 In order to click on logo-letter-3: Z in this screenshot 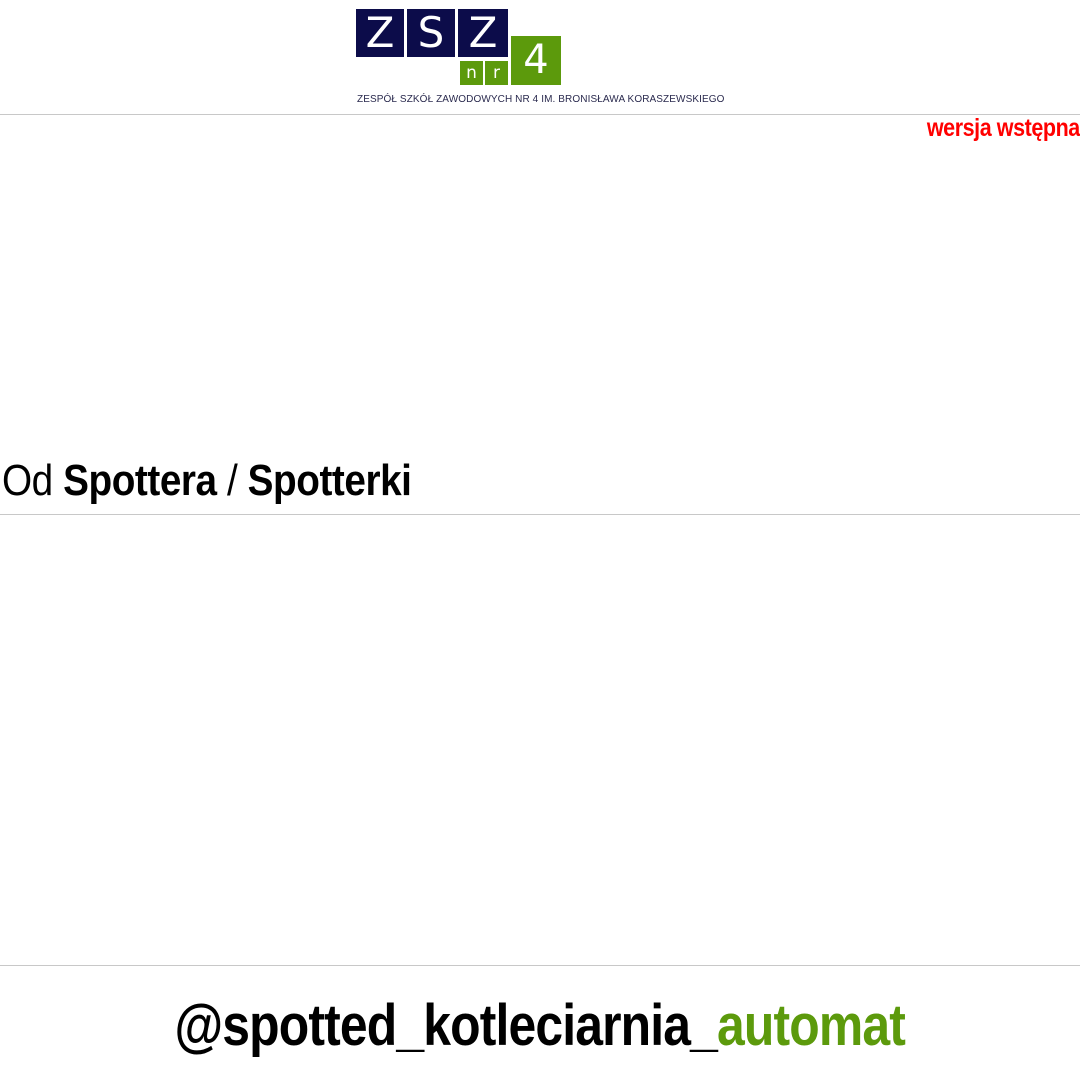, I will do `click(483, 33)`.